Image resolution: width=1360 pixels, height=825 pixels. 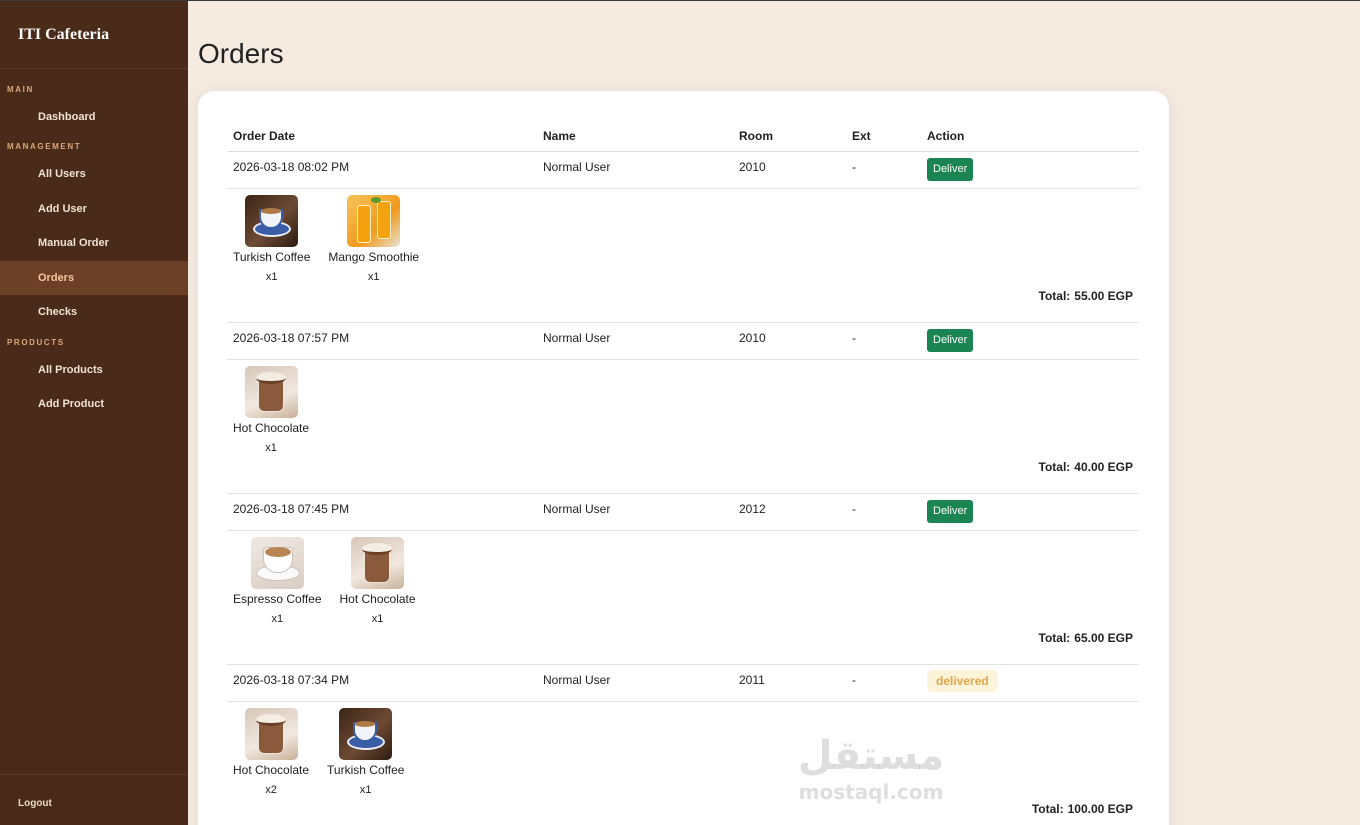 I want to click on mango-smoothie-g1, so click(x=364, y=224).